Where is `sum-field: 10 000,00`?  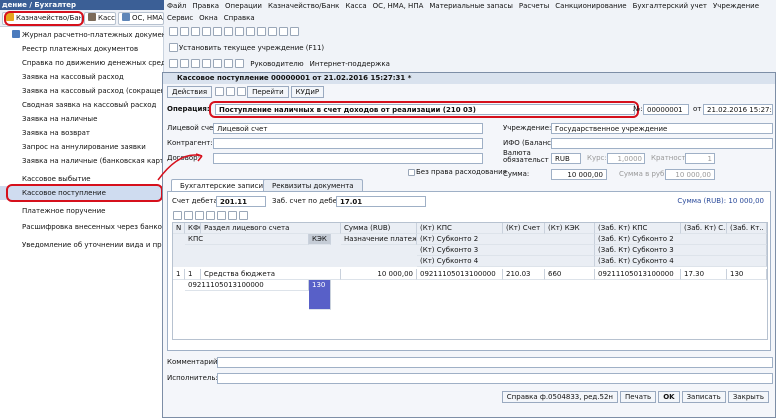
sum-field: 10 000,00 is located at coordinates (579, 174).